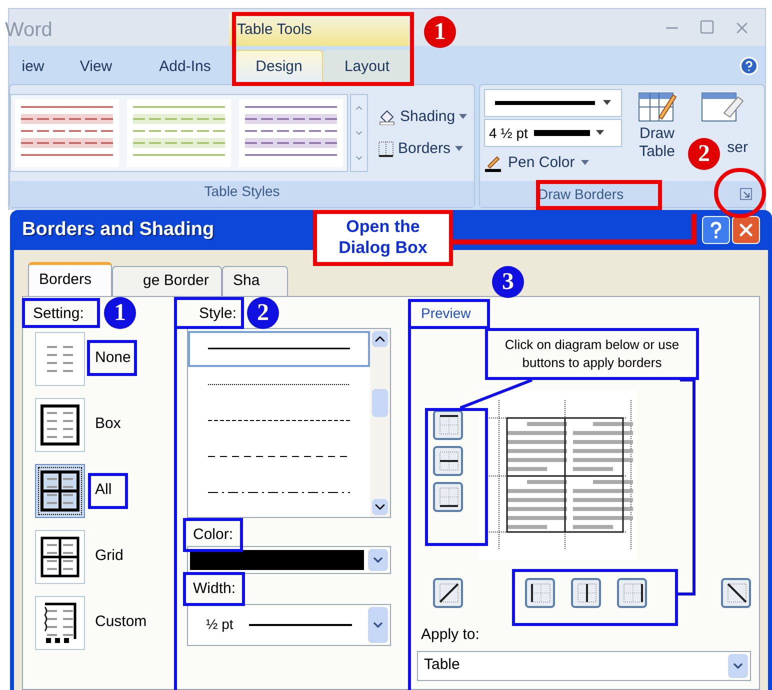 Image resolution: width=772 pixels, height=690 pixels. Describe the element at coordinates (749, 66) in the screenshot. I see `help-icon` at that location.